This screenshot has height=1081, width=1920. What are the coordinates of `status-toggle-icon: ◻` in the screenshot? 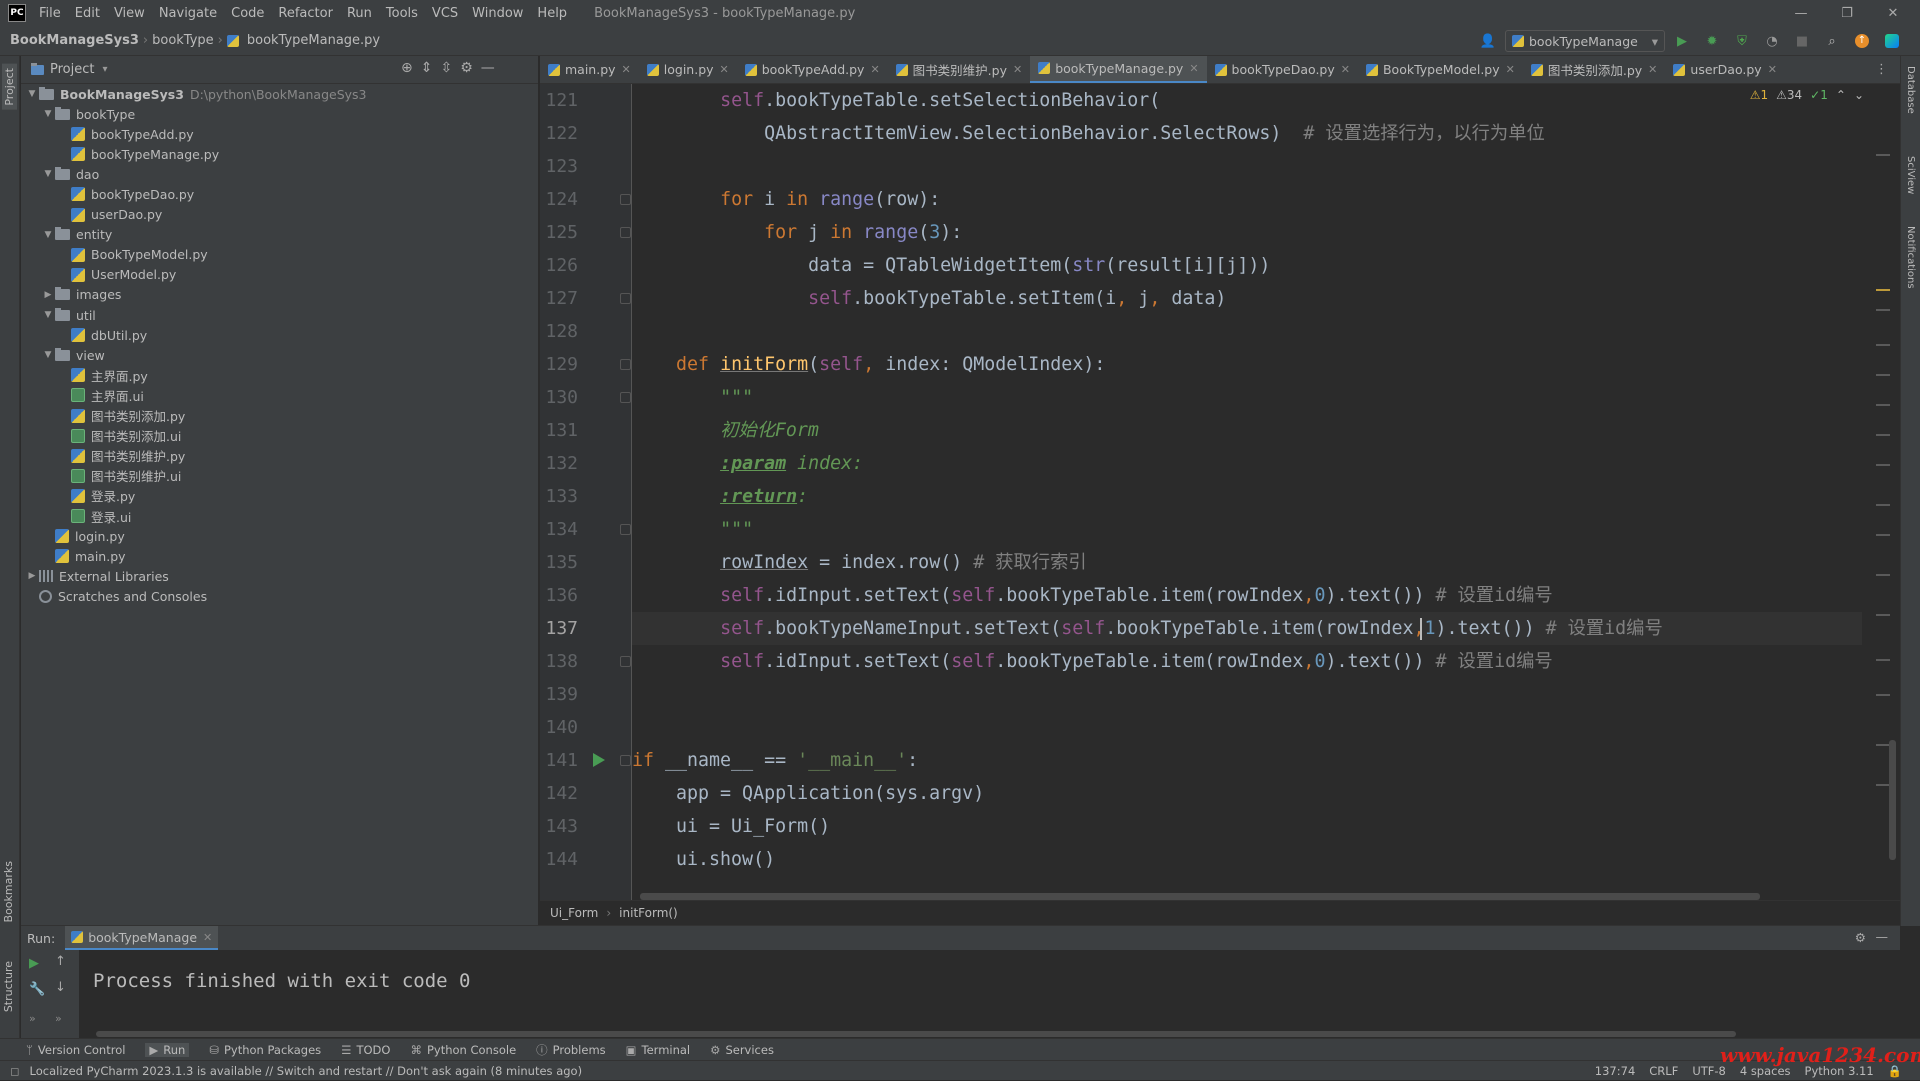 It's located at (15, 1071).